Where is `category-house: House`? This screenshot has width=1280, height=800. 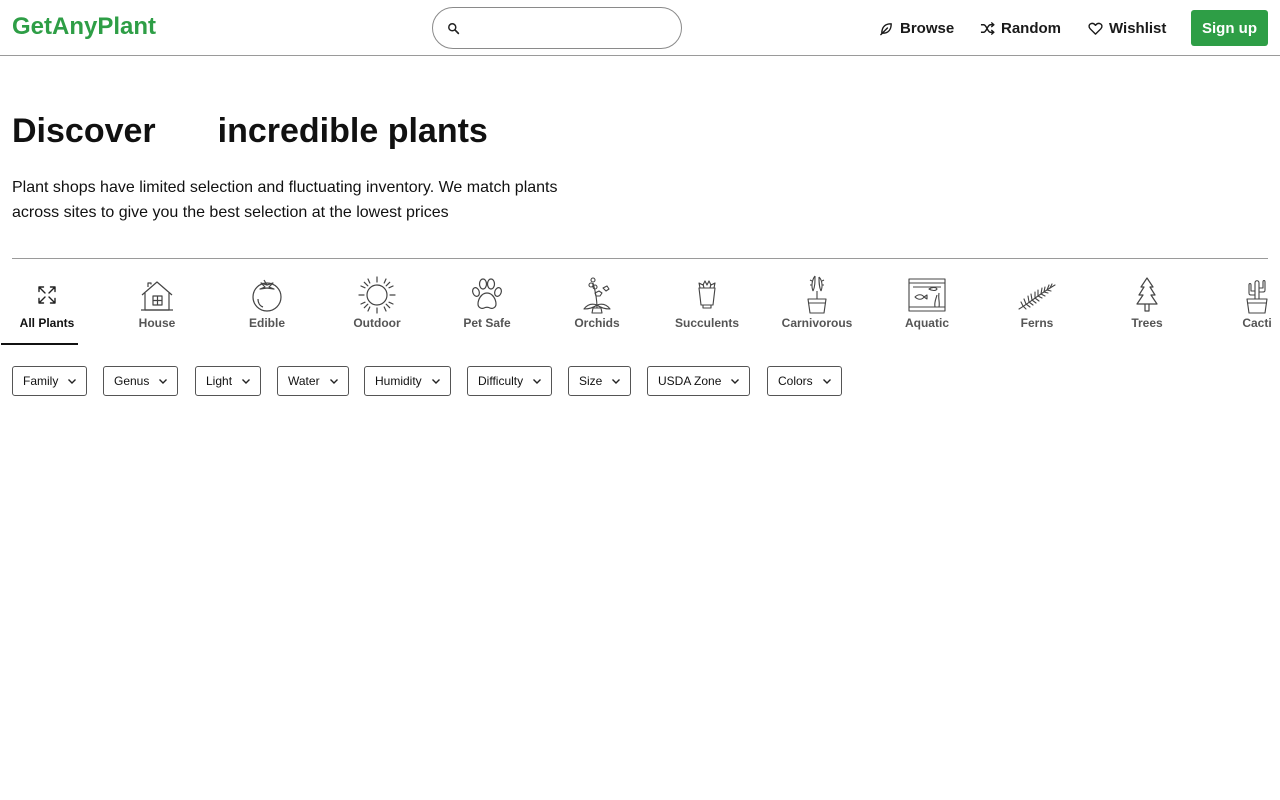
category-house: House is located at coordinates (157, 303).